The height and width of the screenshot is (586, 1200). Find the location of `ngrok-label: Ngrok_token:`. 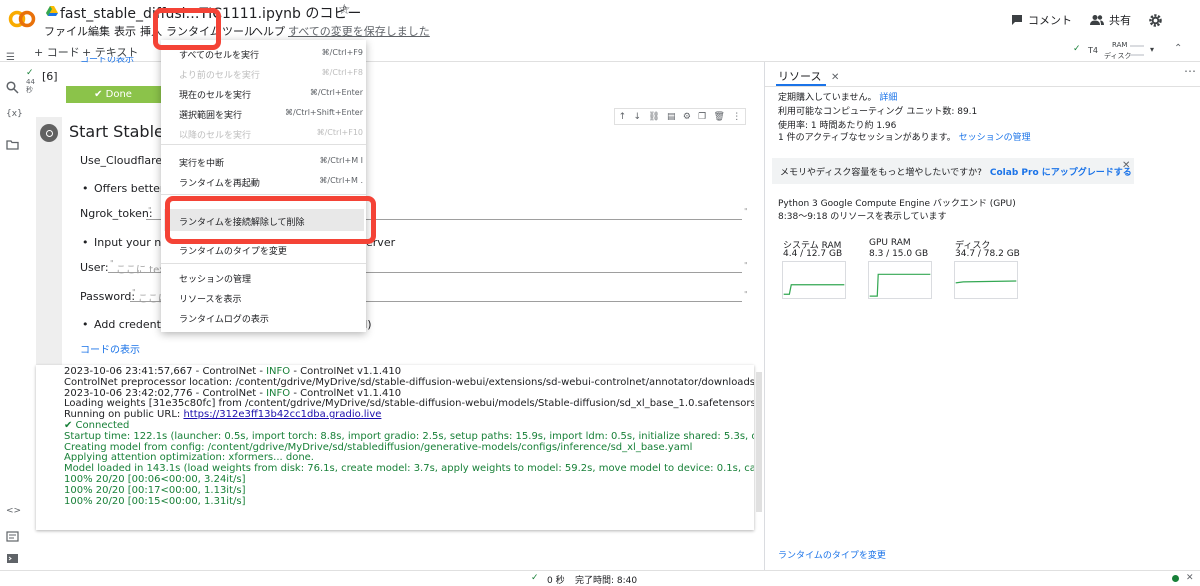

ngrok-label: Ngrok_token: is located at coordinates (116, 213).